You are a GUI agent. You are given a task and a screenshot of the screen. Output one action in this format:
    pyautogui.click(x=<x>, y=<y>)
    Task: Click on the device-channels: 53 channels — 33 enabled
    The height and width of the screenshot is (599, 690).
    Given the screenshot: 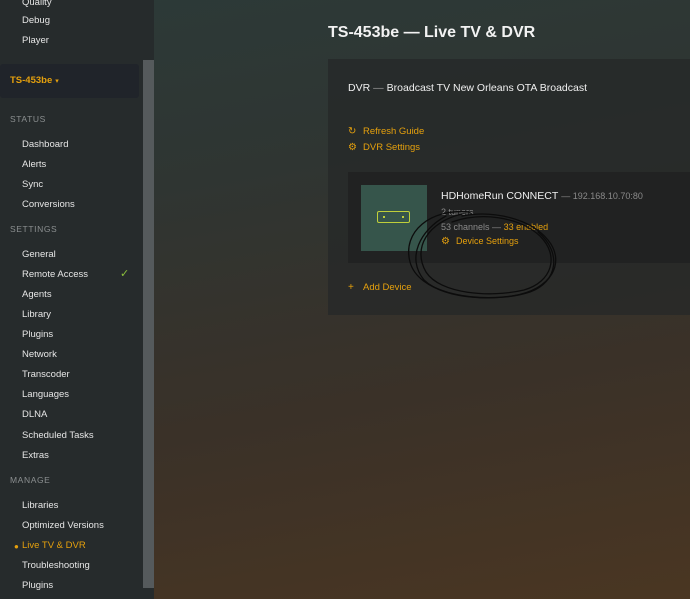 What is the action you would take?
    pyautogui.click(x=494, y=227)
    